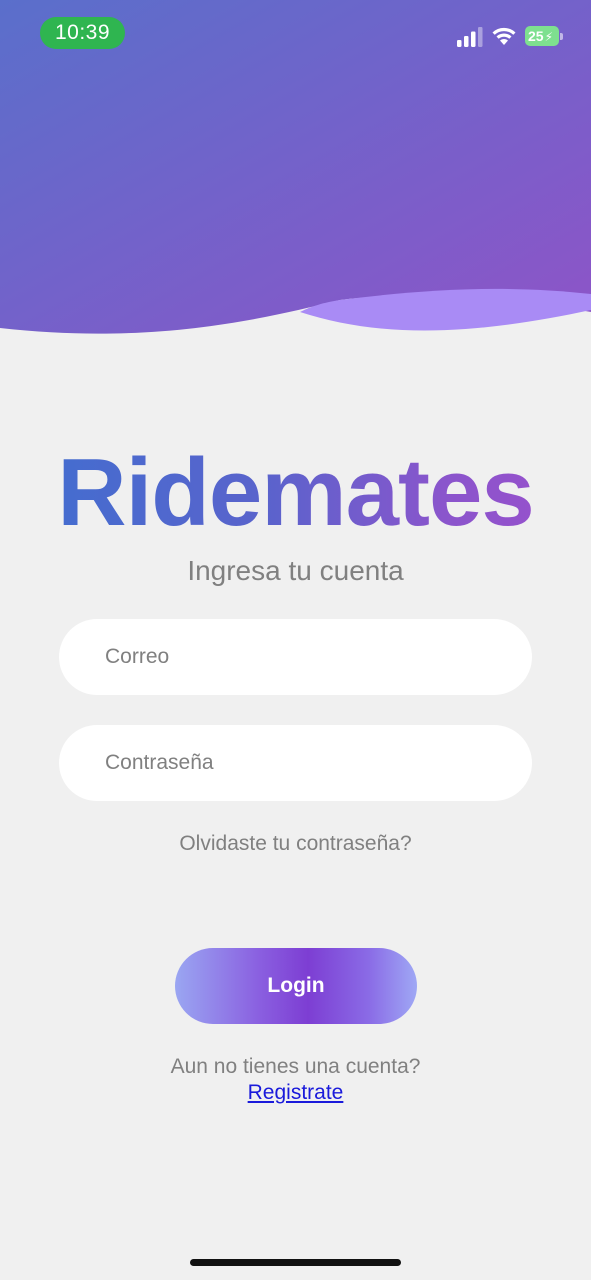  What do you see at coordinates (295, 33) in the screenshot?
I see `status-bar: 10:39 25⚡` at bounding box center [295, 33].